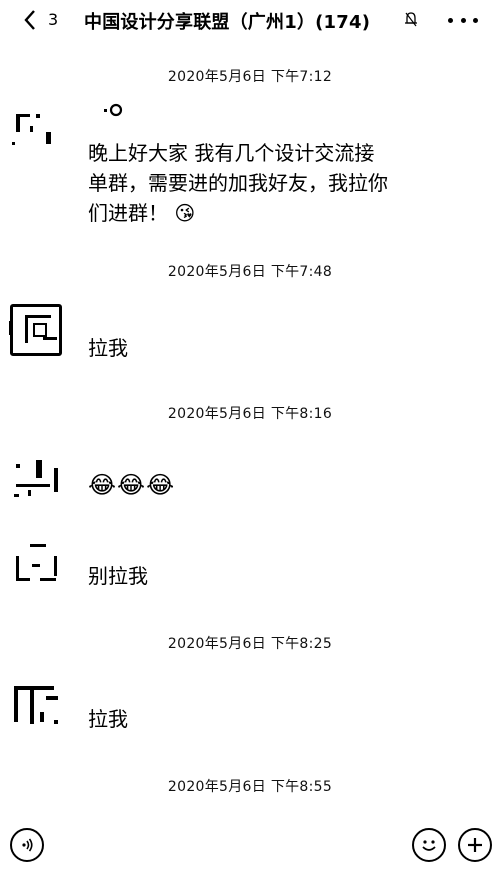 This screenshot has height=876, width=500. Describe the element at coordinates (53, 19) in the screenshot. I see `unread-count: 3` at that location.